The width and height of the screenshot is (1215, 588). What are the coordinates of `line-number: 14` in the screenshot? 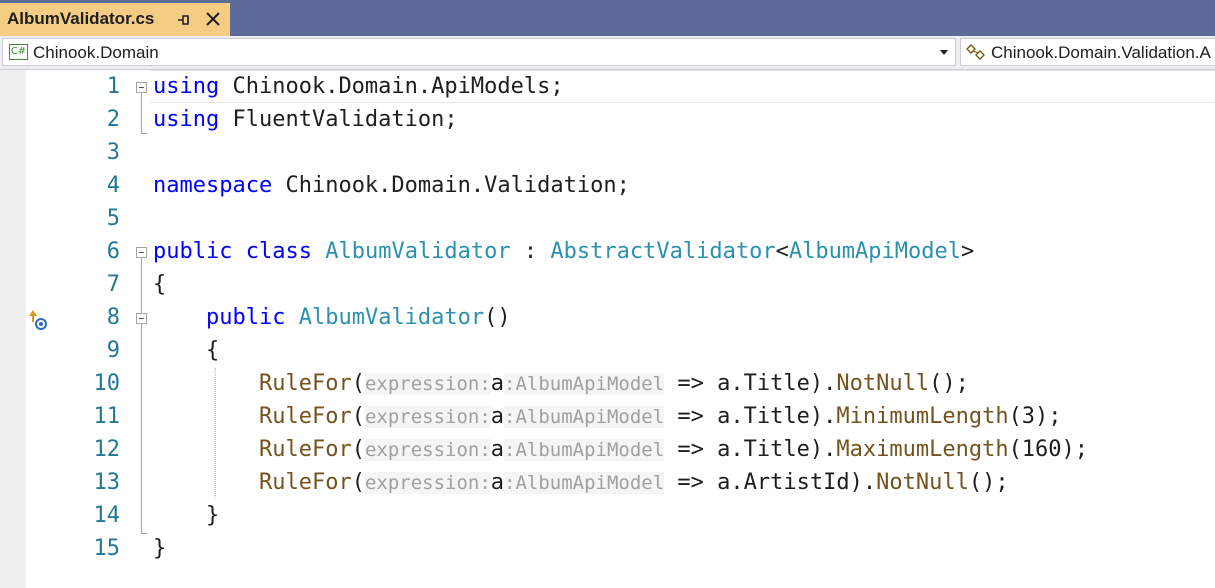 It's located at (107, 515).